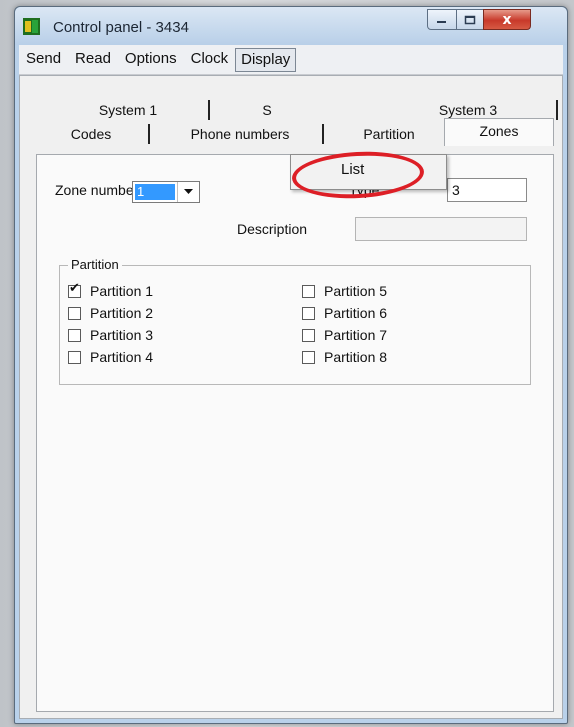 The width and height of the screenshot is (574, 727). What do you see at coordinates (122, 335) in the screenshot?
I see `partition-label: Partition 3` at bounding box center [122, 335].